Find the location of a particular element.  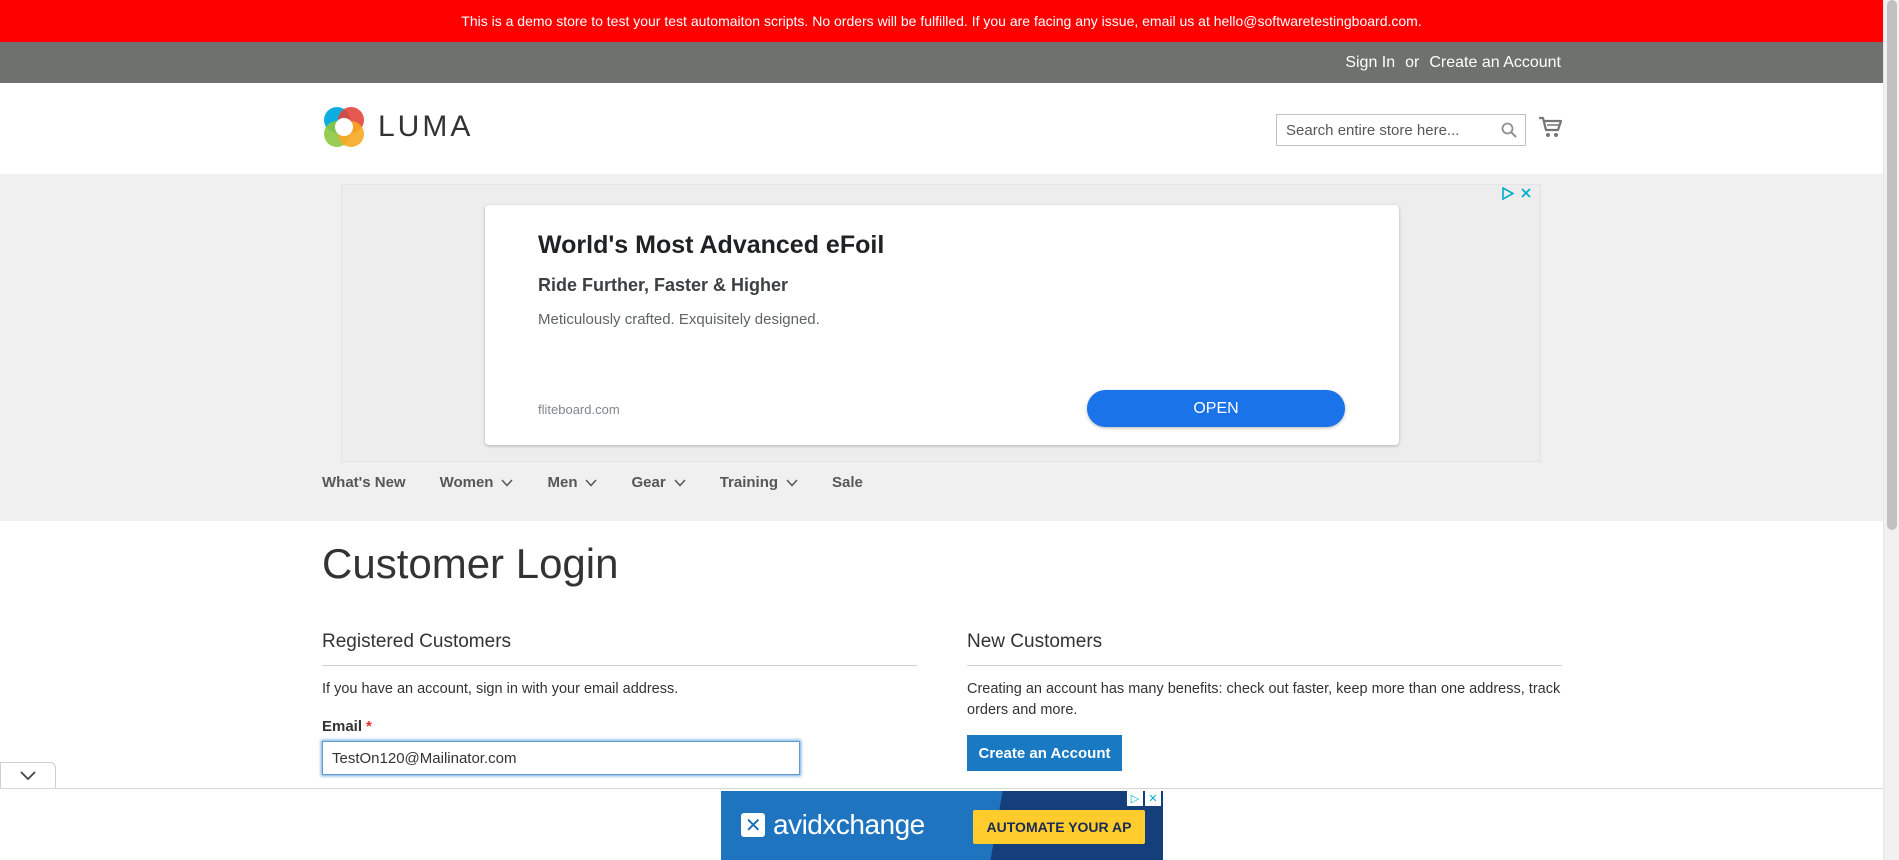

nav-item-label: Sale is located at coordinates (847, 482).